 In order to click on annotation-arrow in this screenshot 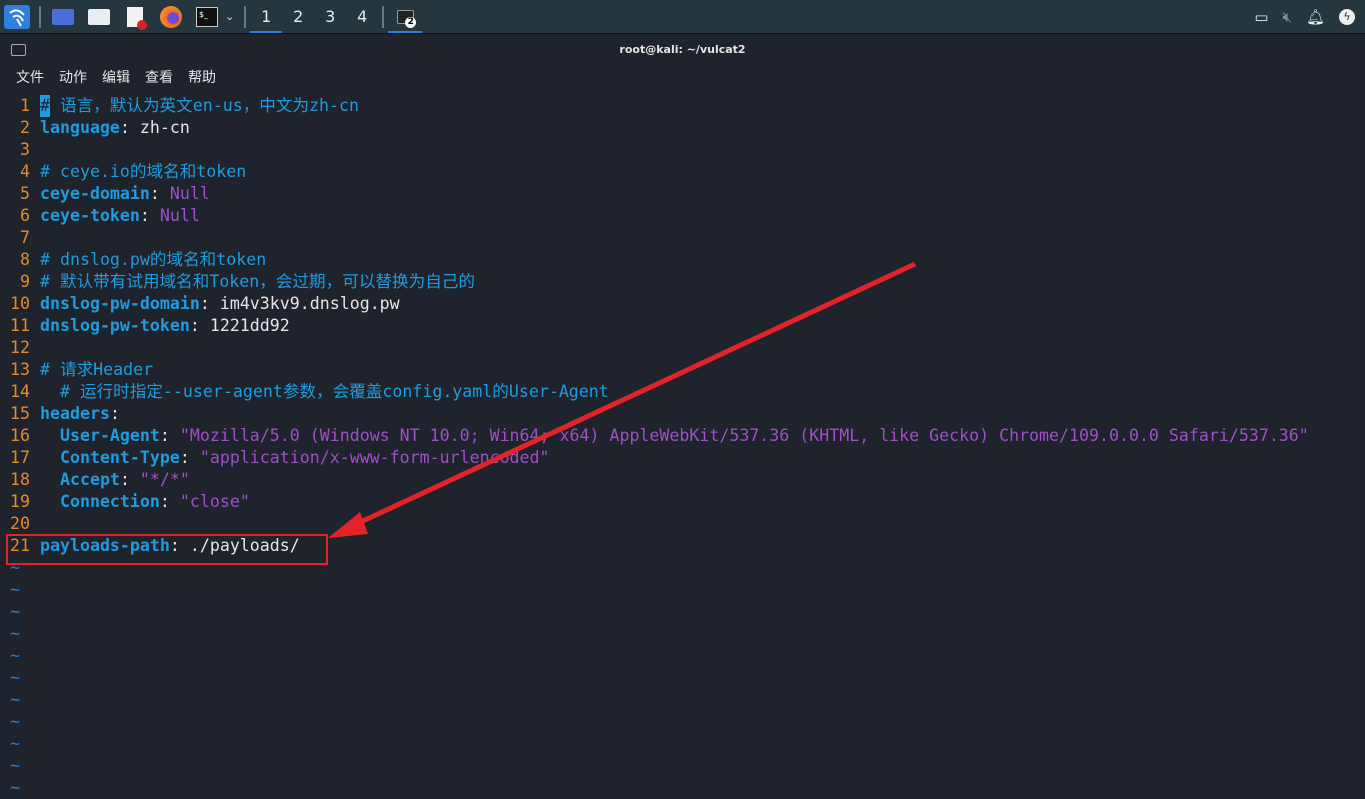, I will do `click(622, 399)`.